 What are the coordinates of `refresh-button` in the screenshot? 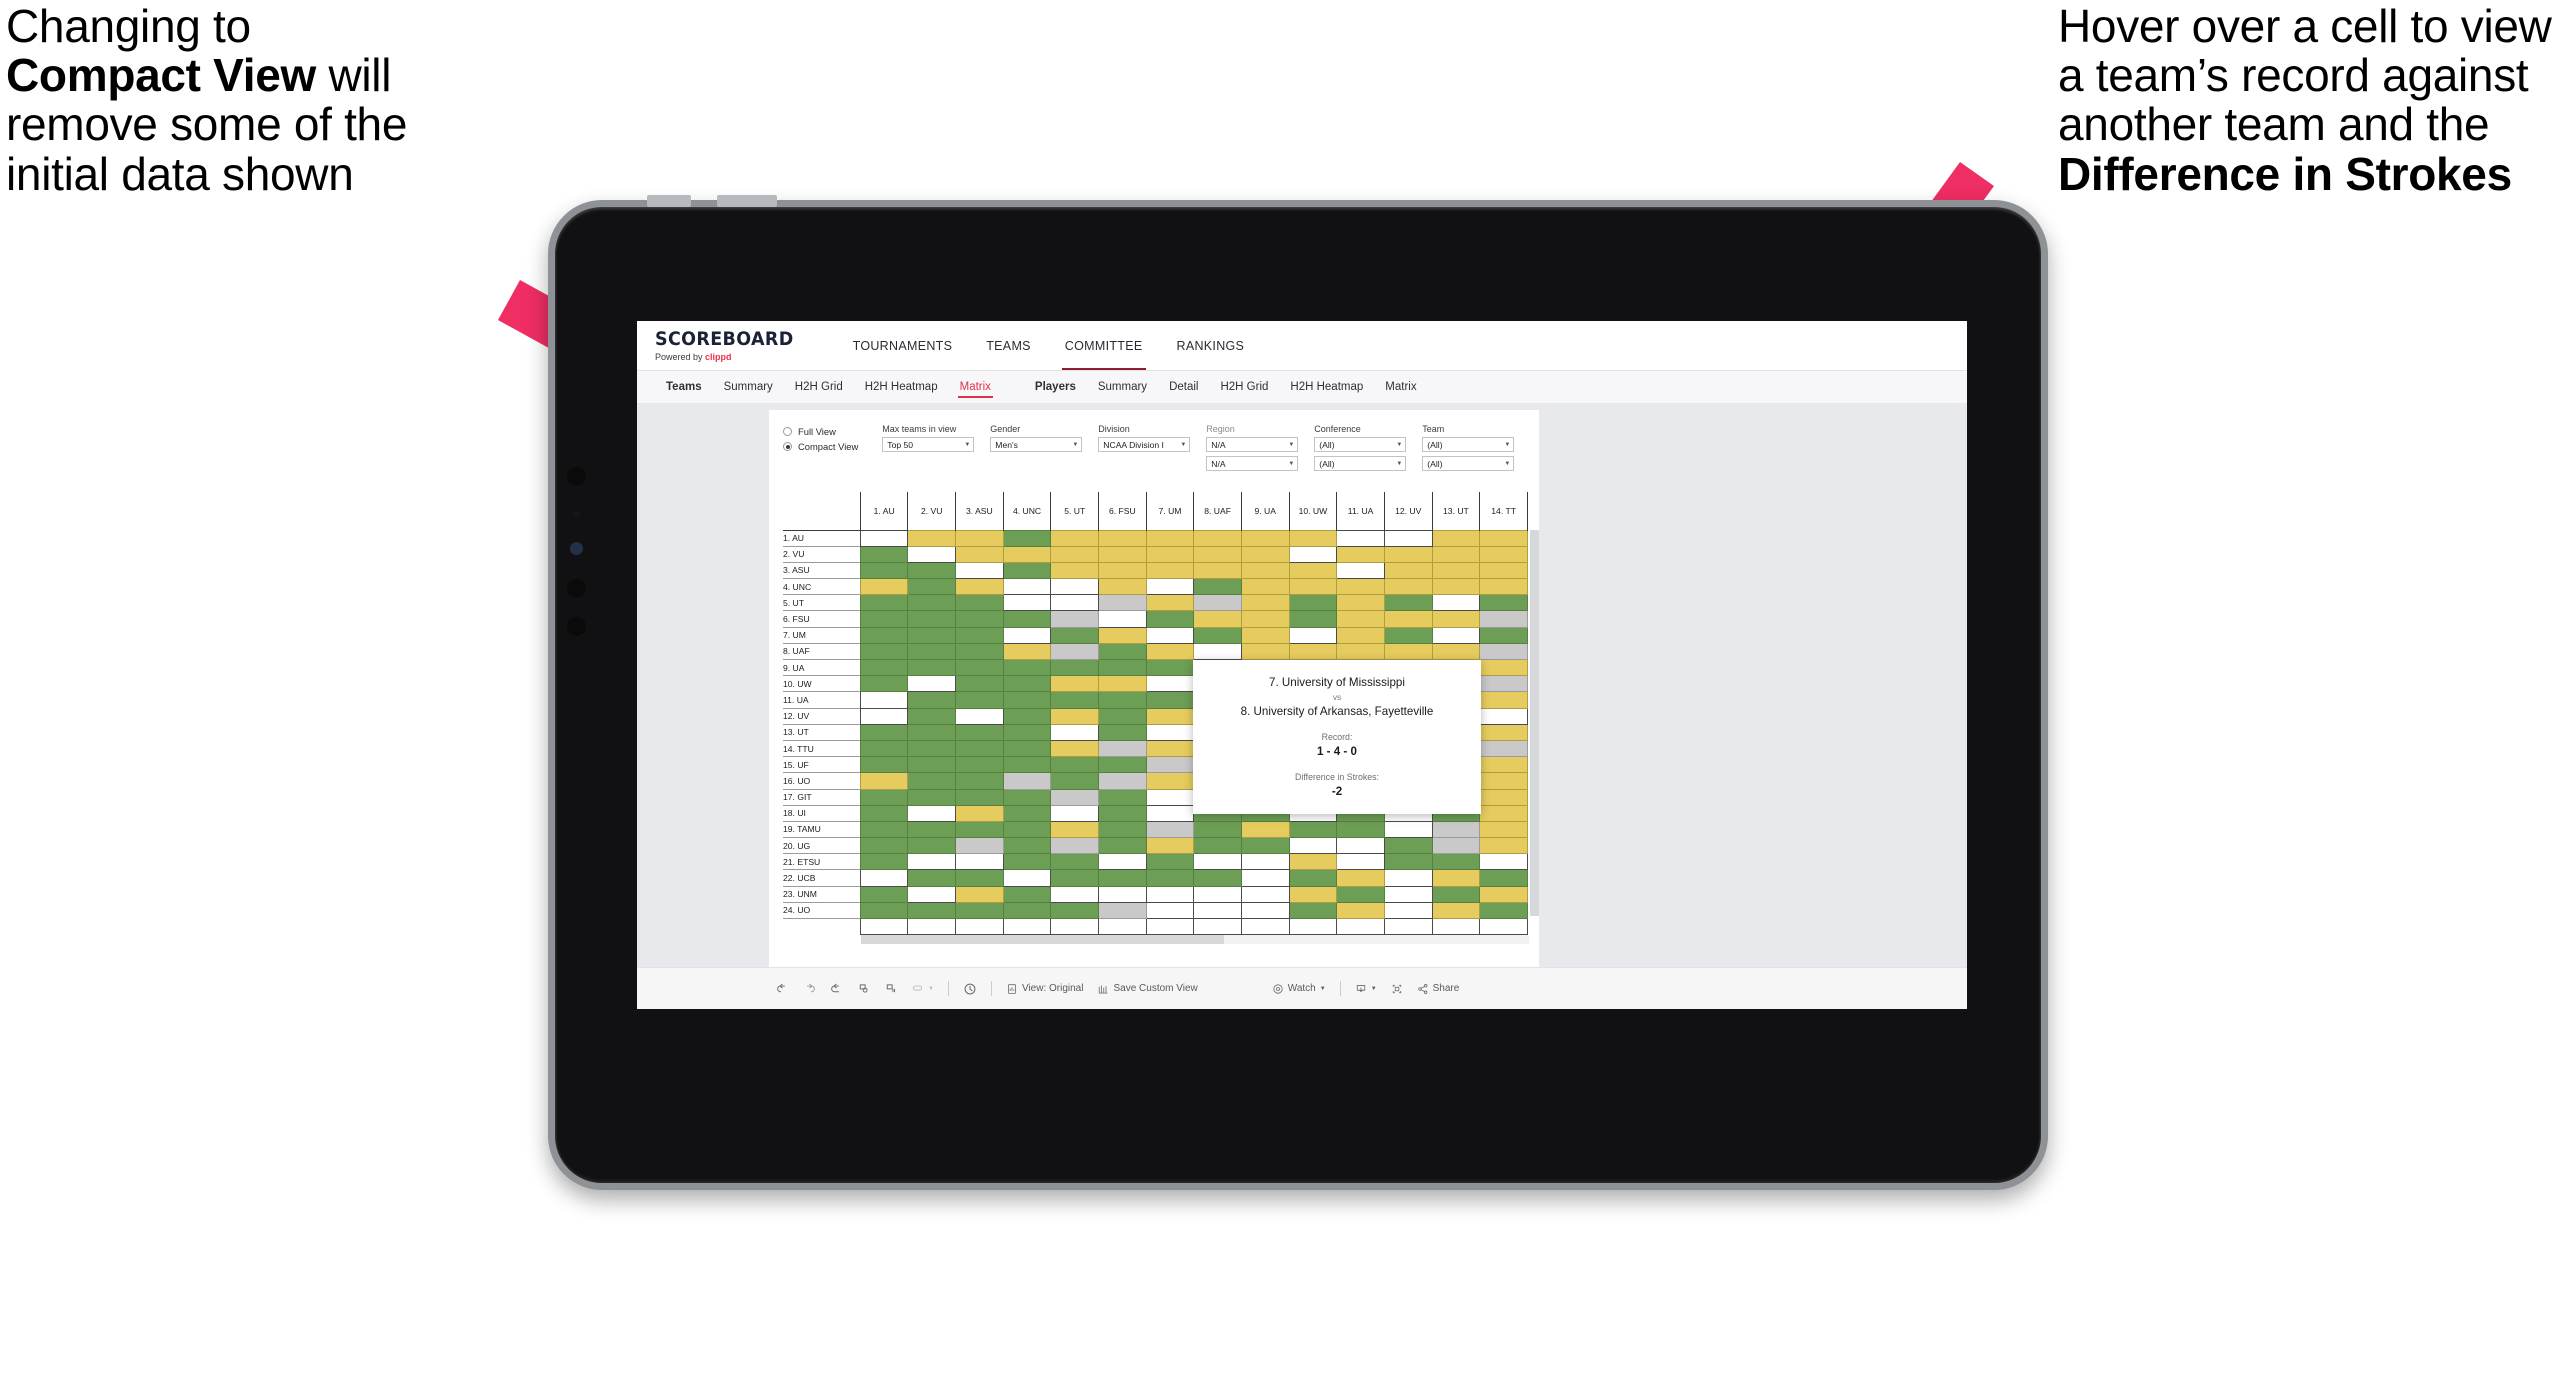 It's located at (863, 989).